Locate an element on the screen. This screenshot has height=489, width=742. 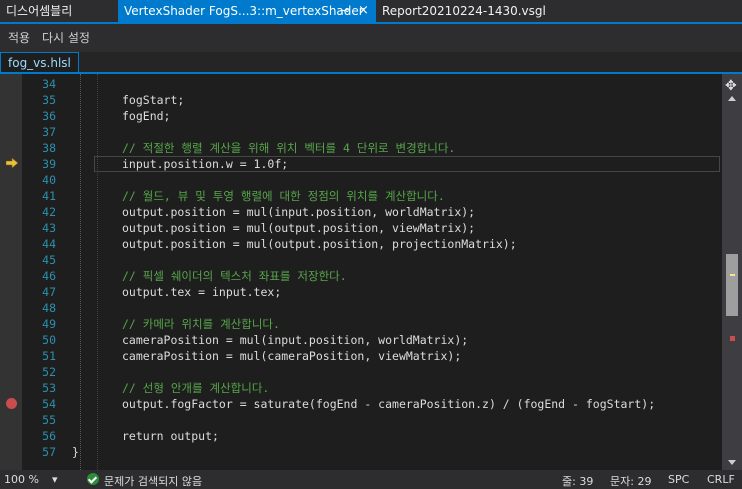
code-line: 55 is located at coordinates (372, 420).